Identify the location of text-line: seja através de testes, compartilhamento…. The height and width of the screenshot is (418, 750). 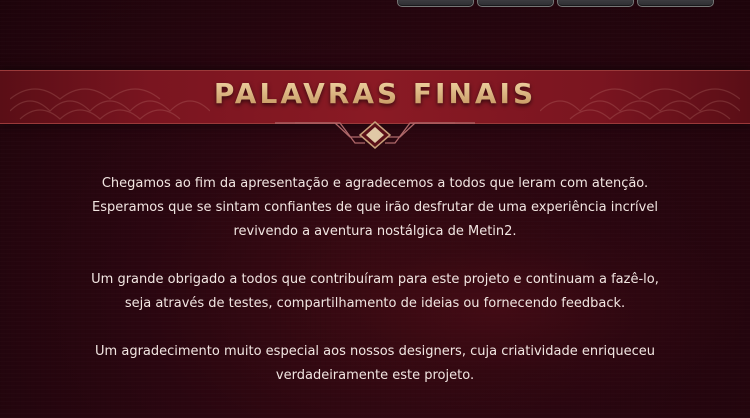
(375, 303).